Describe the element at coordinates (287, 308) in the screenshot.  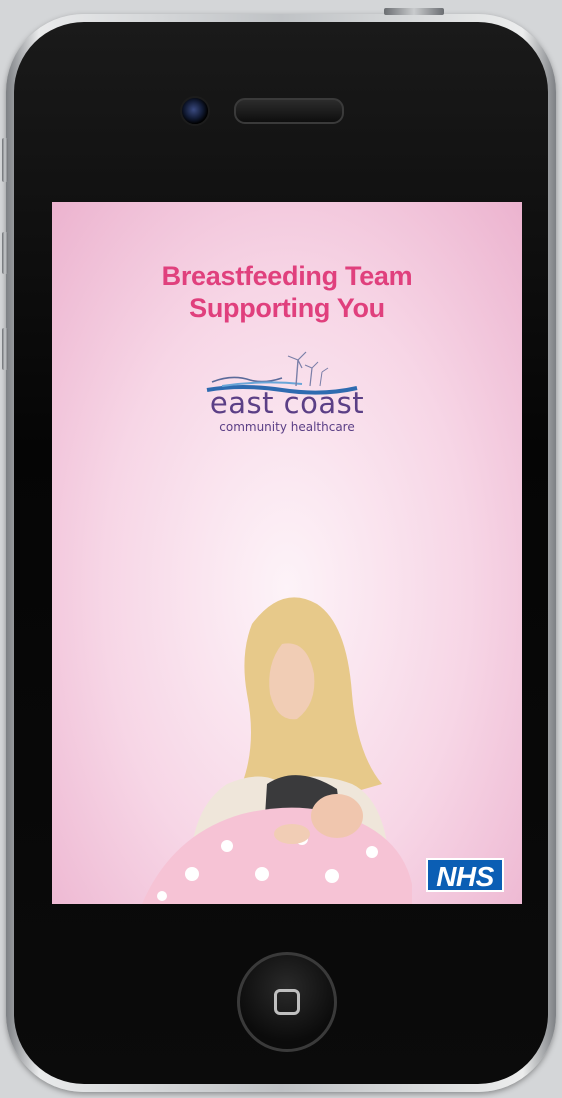
I see `title-line-2: Supporting You` at that location.